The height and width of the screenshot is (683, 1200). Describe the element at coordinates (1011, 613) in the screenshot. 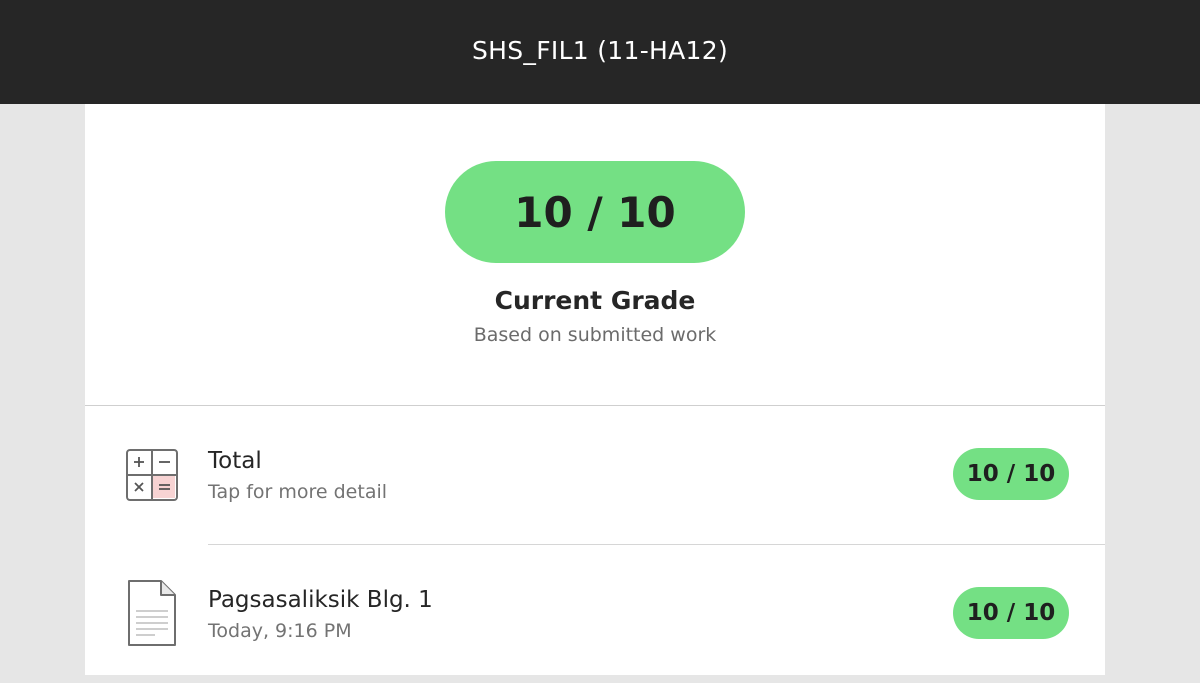

I see `assignment-score-badge: 10 / 10` at that location.